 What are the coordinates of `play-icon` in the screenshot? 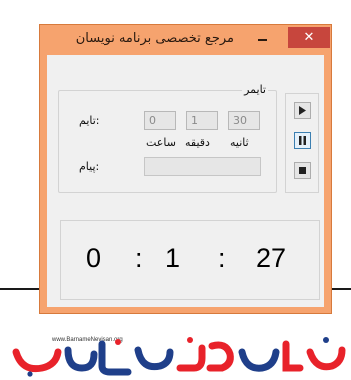 It's located at (302, 110).